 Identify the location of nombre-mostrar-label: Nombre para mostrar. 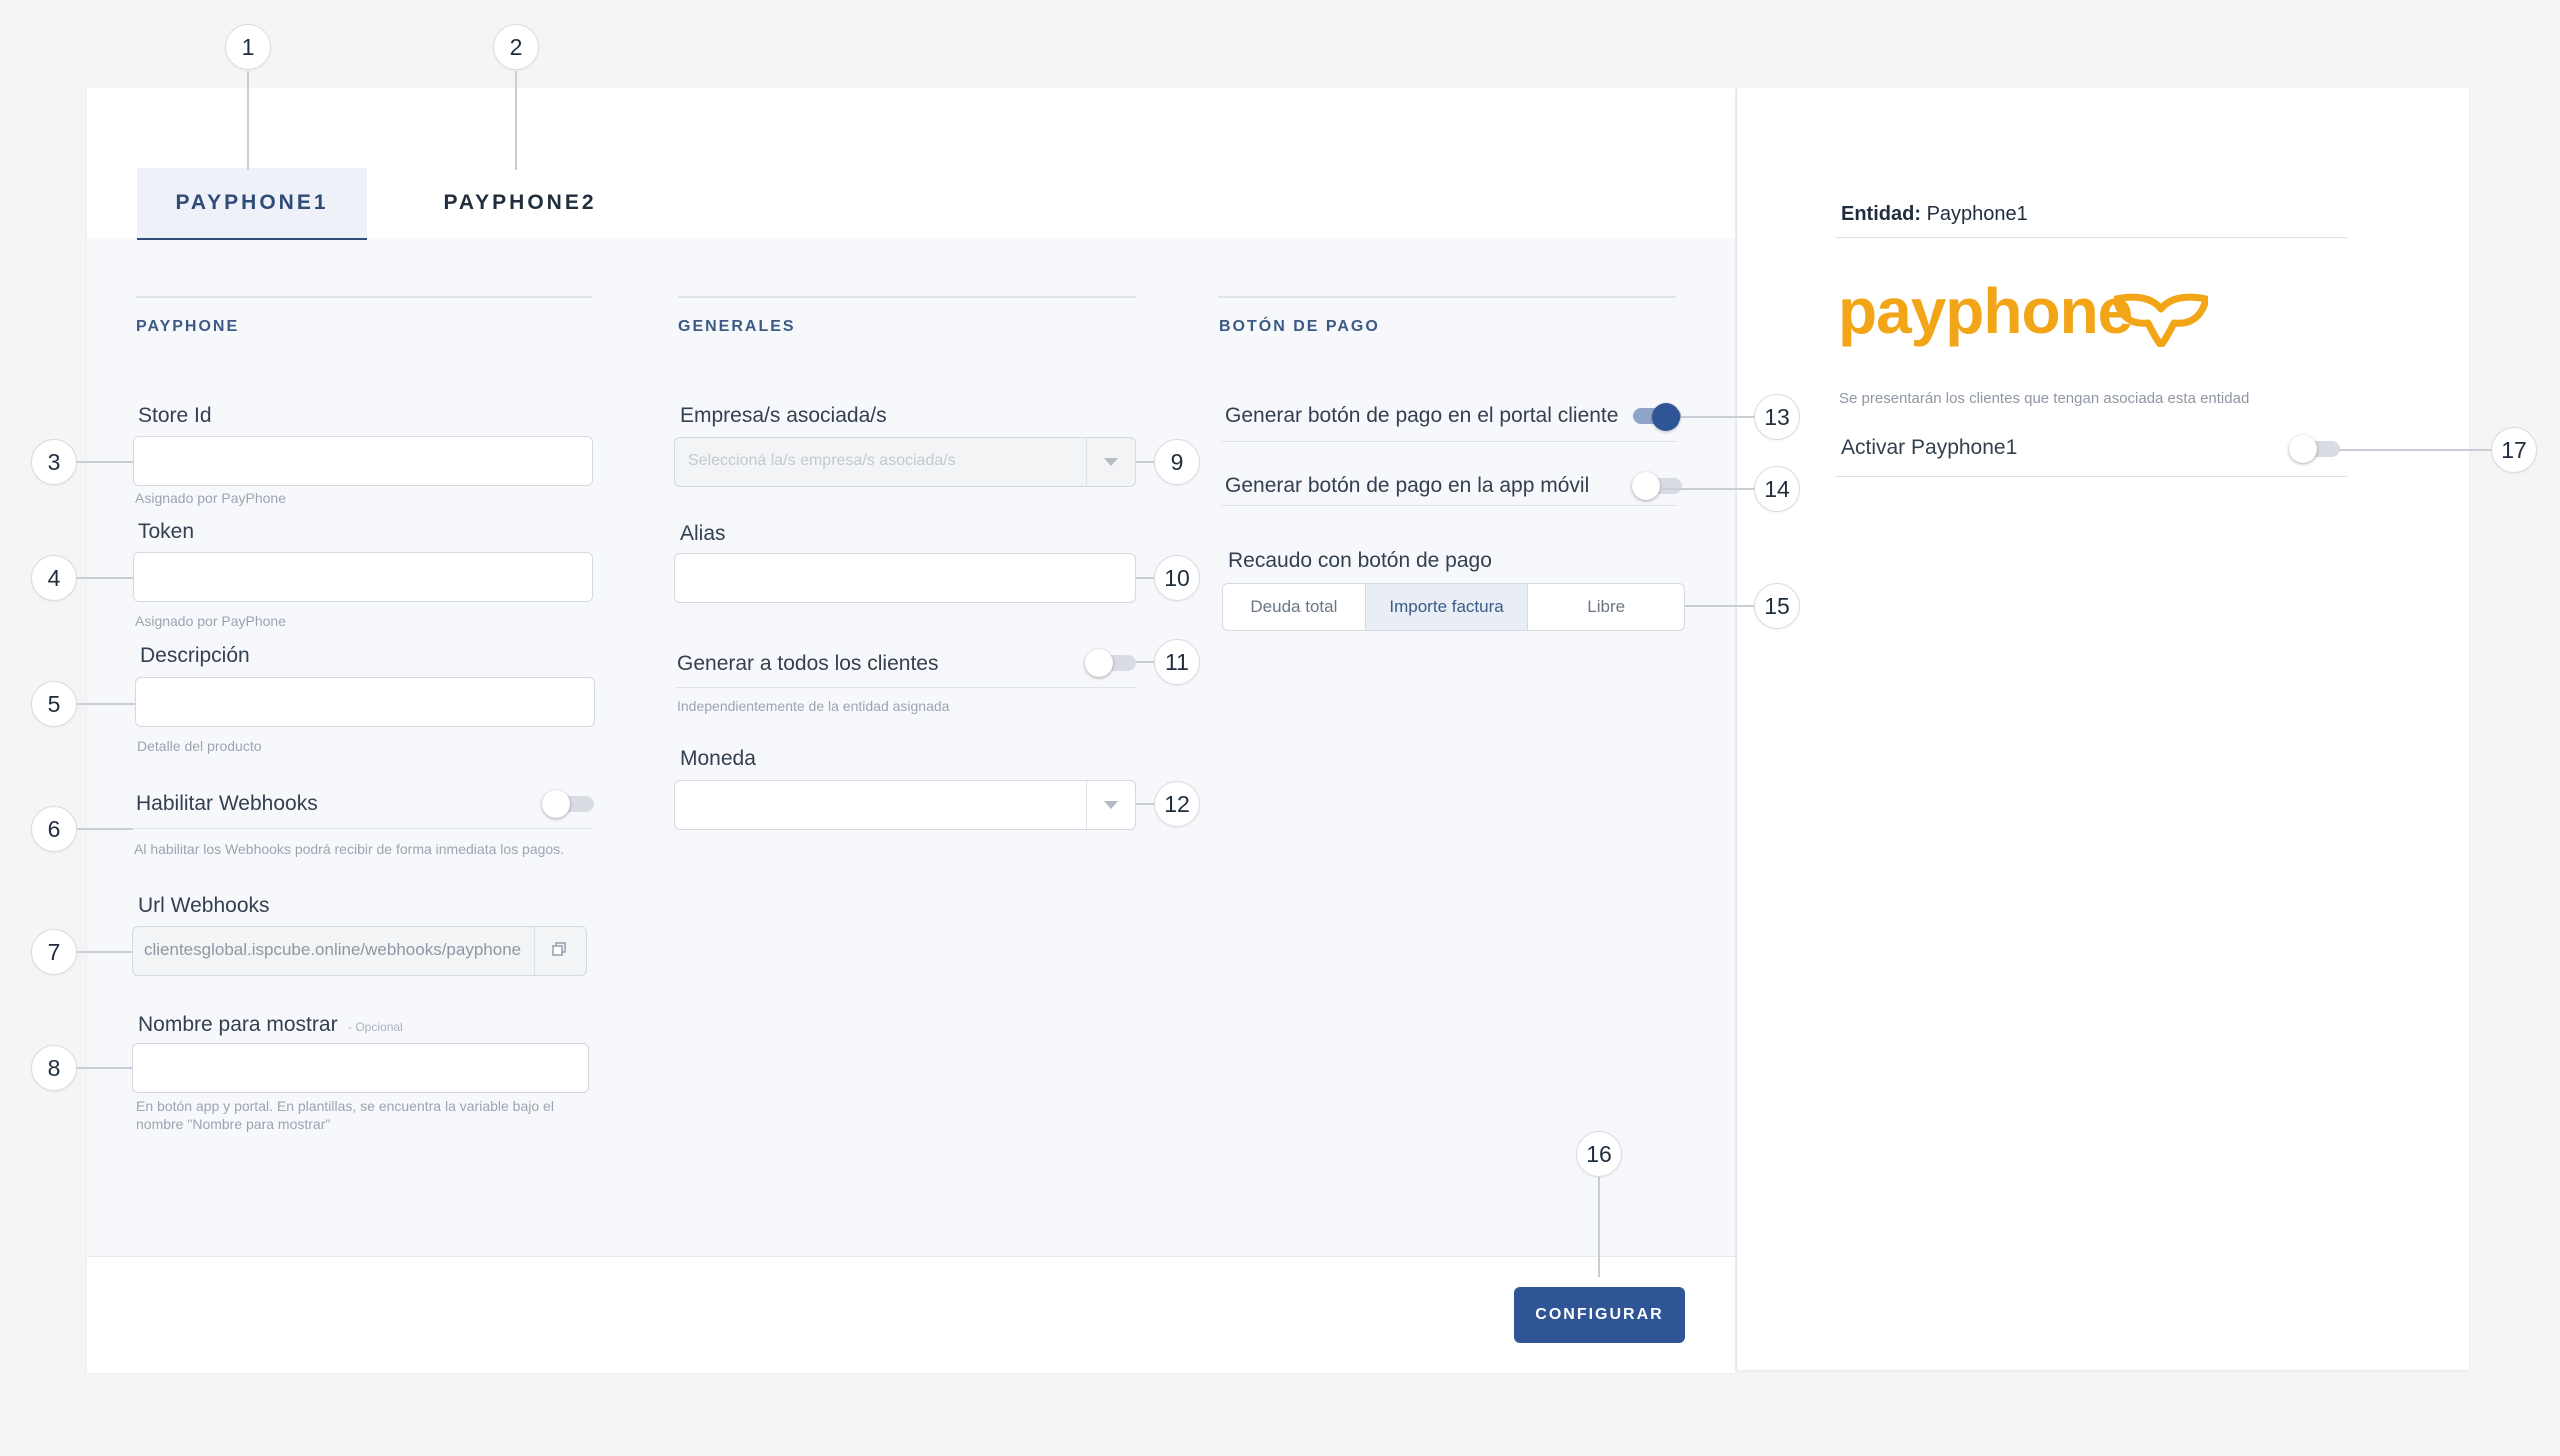
(238, 1024).